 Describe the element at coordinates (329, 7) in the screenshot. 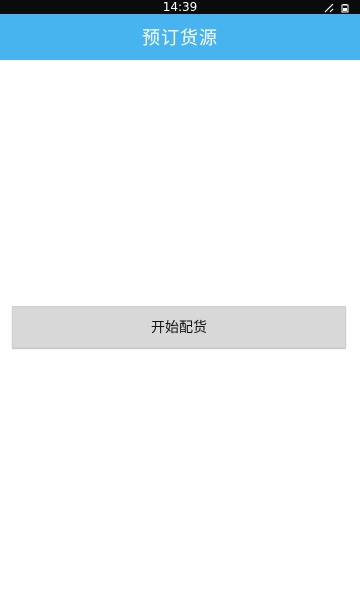

I see `signal-off-icon` at that location.